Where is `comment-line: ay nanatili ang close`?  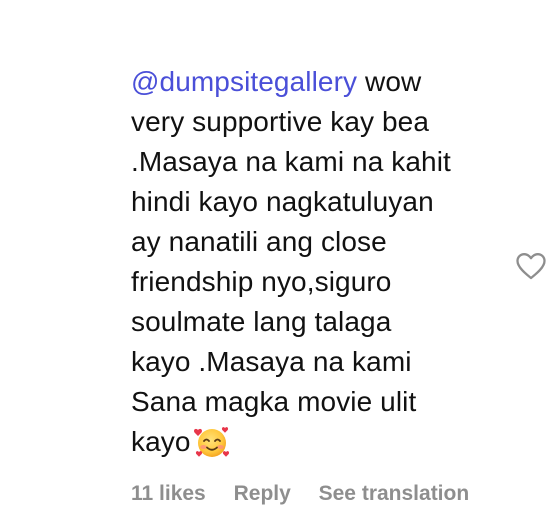
comment-line: ay nanatili ang close is located at coordinates (259, 241).